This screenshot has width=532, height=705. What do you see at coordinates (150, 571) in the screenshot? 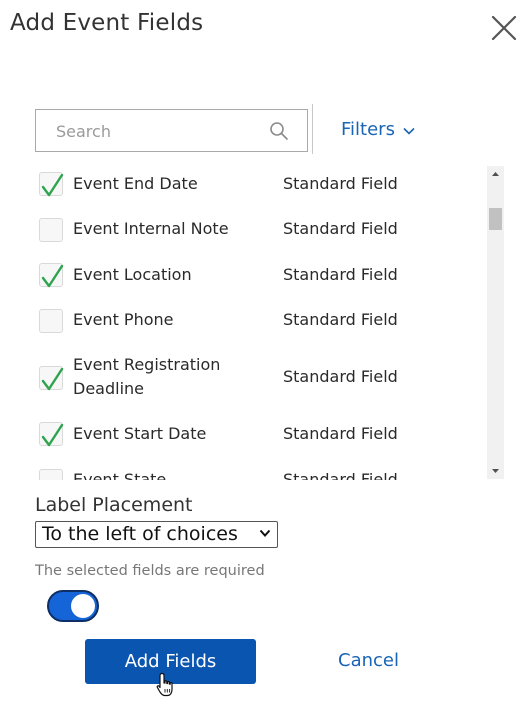
I see `required-label: The selected fields are required` at bounding box center [150, 571].